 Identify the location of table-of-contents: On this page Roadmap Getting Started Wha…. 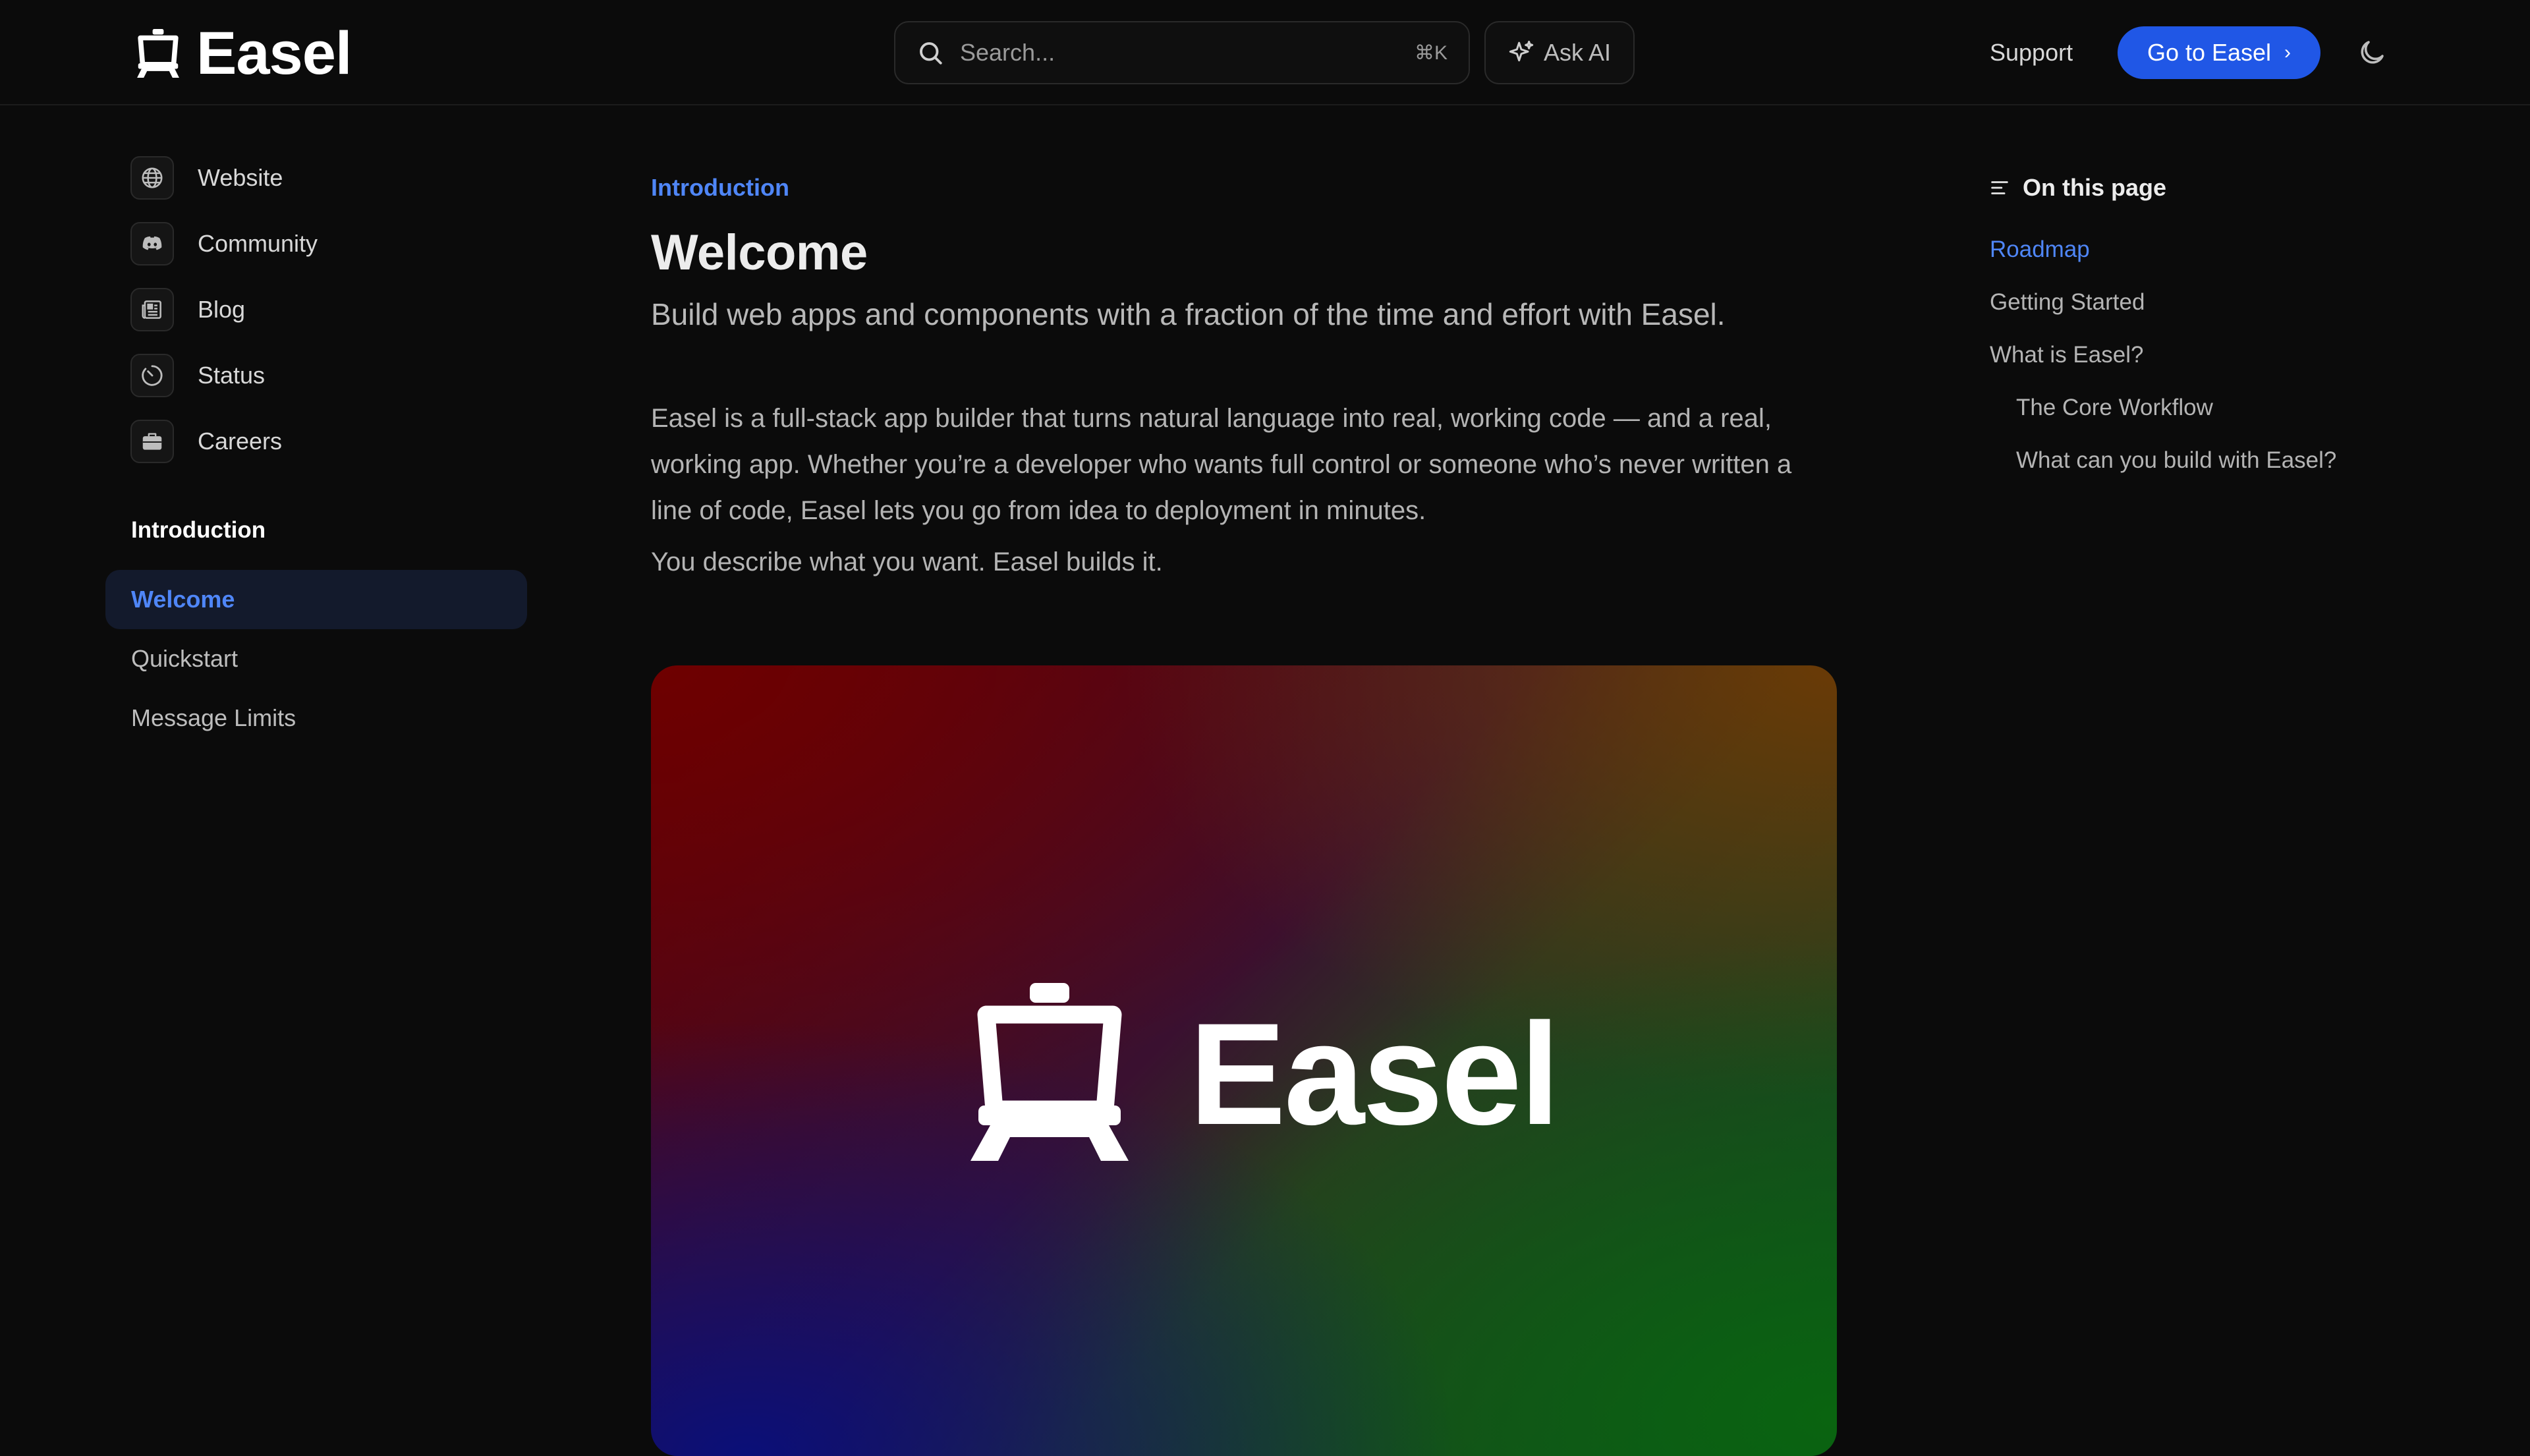
(2219, 401).